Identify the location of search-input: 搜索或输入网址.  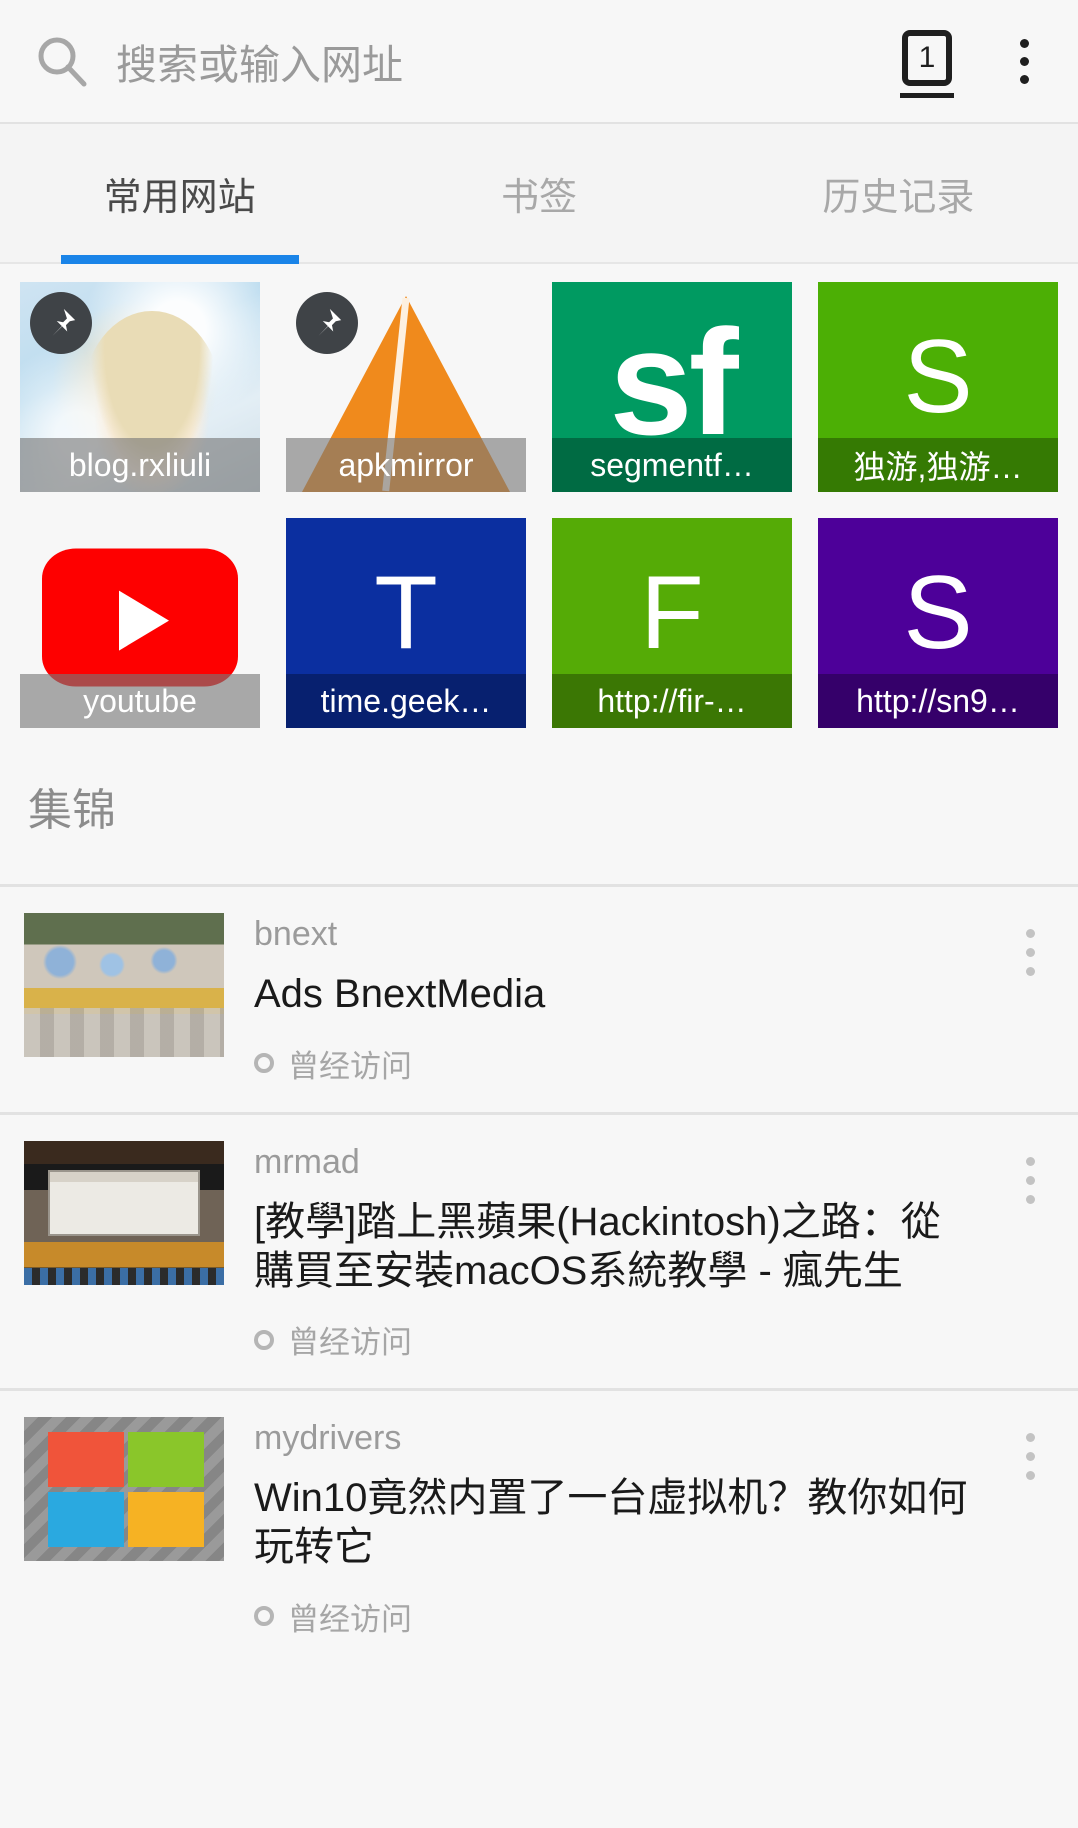
(492, 61).